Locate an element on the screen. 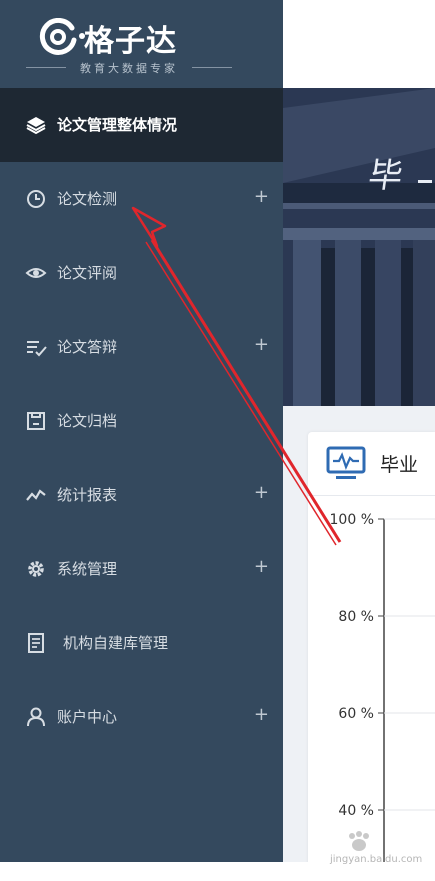  paw-icon is located at coordinates (359, 841).